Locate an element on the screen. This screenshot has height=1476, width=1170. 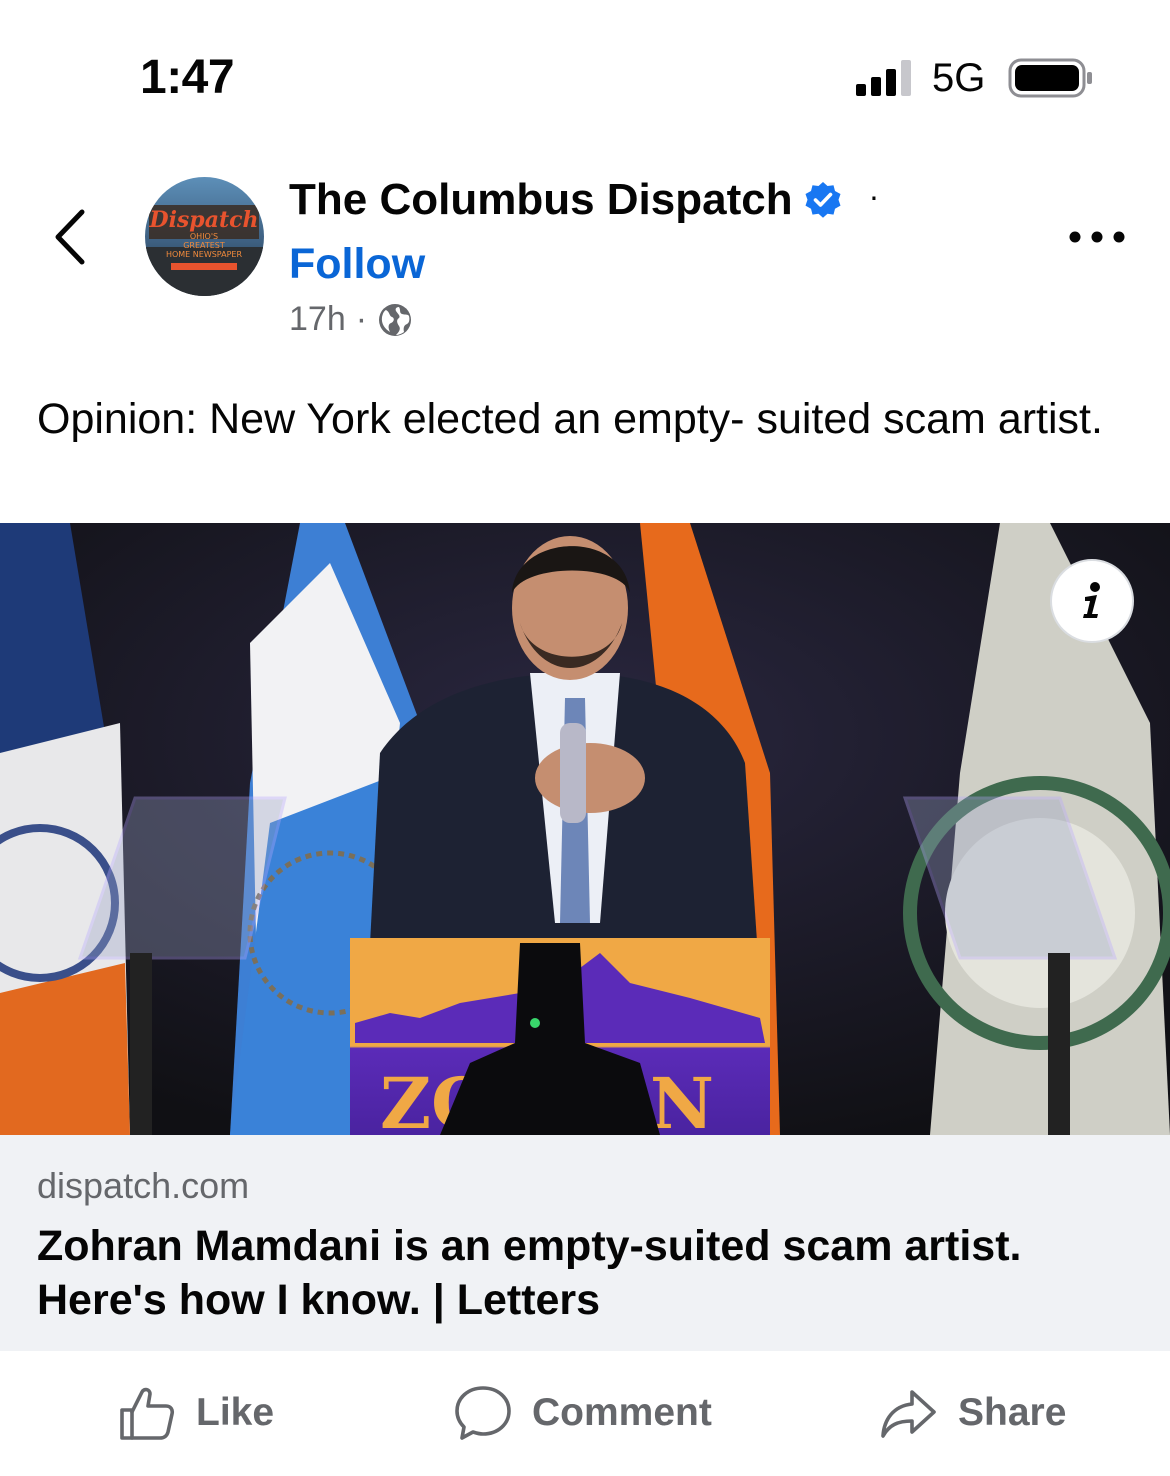
info-icon is located at coordinates (1091, 600).